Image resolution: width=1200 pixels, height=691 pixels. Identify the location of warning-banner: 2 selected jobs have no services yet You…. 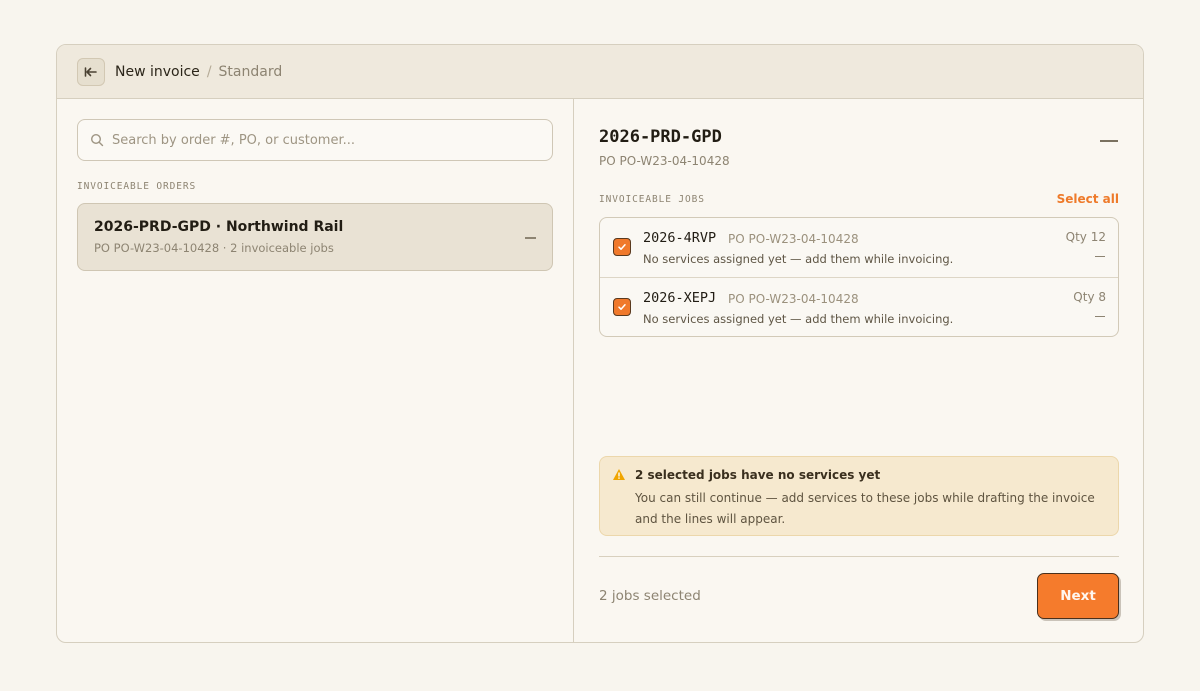
(859, 496).